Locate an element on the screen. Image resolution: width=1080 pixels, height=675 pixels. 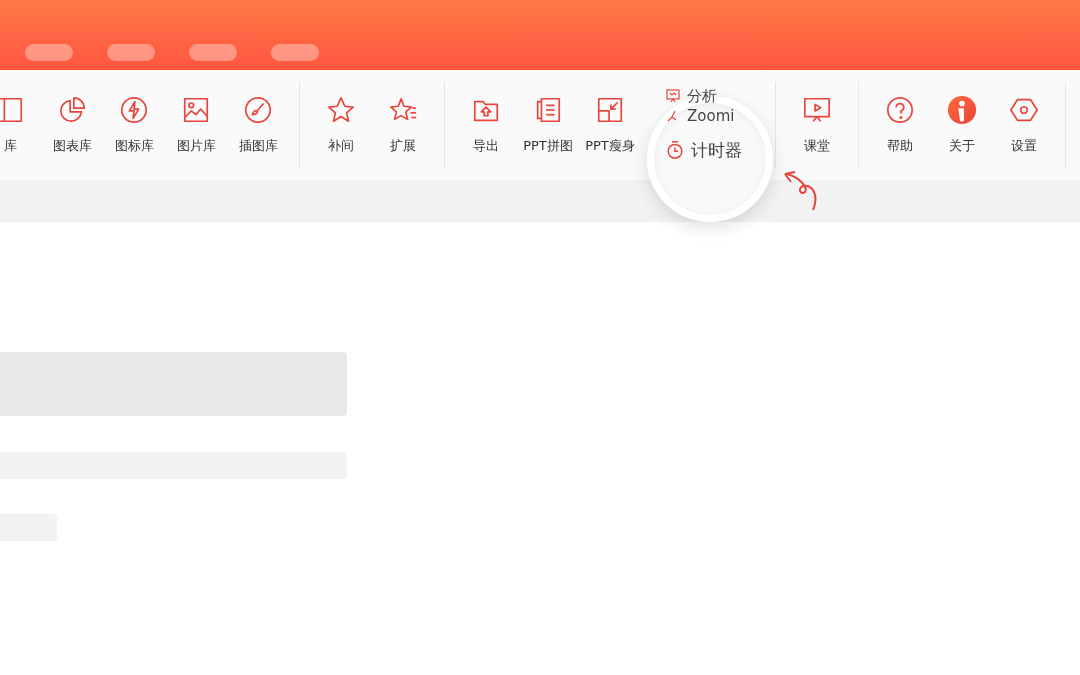
toolbar-button: 导出 is located at coordinates (486, 125).